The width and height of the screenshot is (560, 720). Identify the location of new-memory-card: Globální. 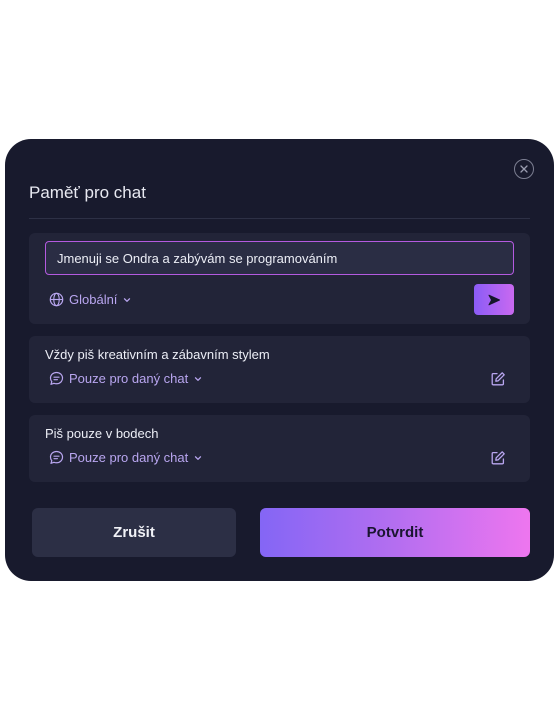
(279, 278).